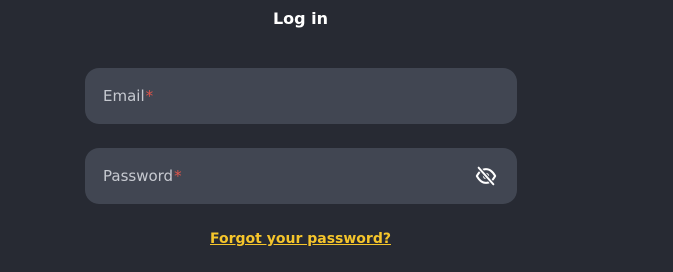 Image resolution: width=673 pixels, height=272 pixels. I want to click on password-input, so click(284, 176).